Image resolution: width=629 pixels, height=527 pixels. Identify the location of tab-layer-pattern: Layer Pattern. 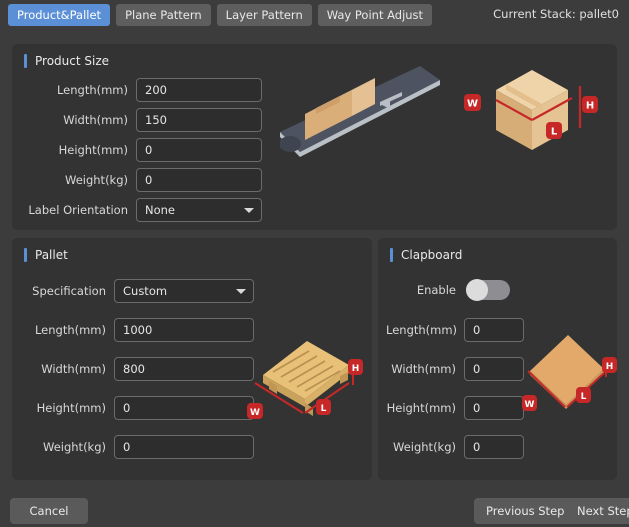
(264, 15).